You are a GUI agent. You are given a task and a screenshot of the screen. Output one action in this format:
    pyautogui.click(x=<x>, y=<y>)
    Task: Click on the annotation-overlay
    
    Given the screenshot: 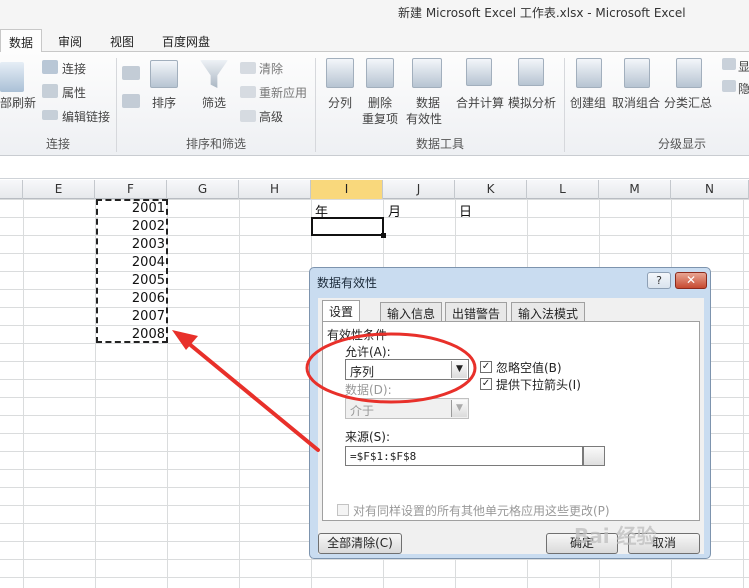 What is the action you would take?
    pyautogui.click(x=324, y=391)
    